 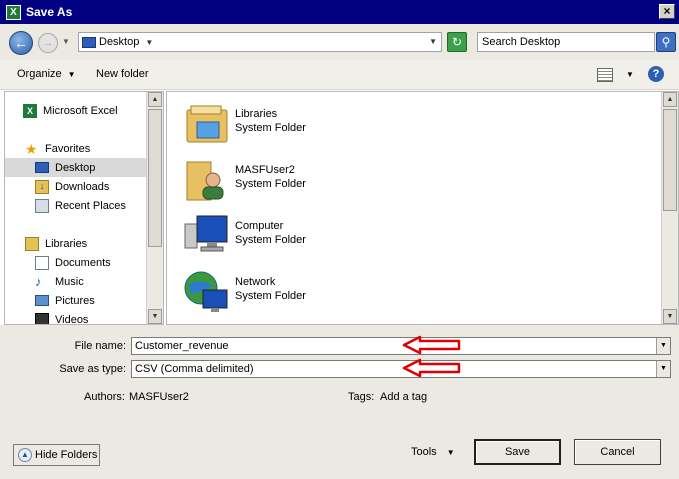 I want to click on help-icon: ?, so click(x=656, y=74).